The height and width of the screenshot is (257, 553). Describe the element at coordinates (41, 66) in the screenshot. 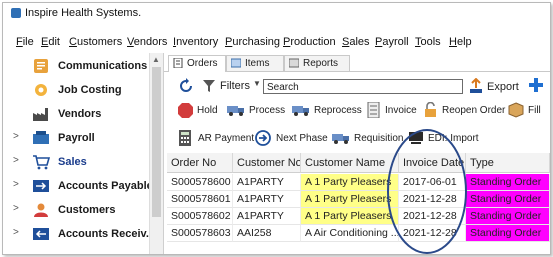

I see `communications-icon` at that location.